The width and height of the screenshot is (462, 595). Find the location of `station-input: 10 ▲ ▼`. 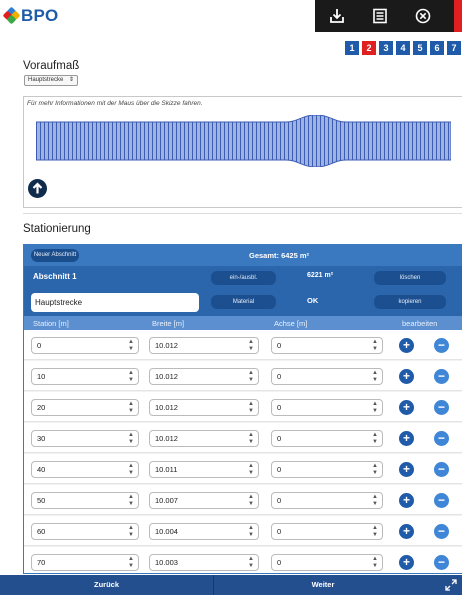

station-input: 10 ▲ ▼ is located at coordinates (85, 376).